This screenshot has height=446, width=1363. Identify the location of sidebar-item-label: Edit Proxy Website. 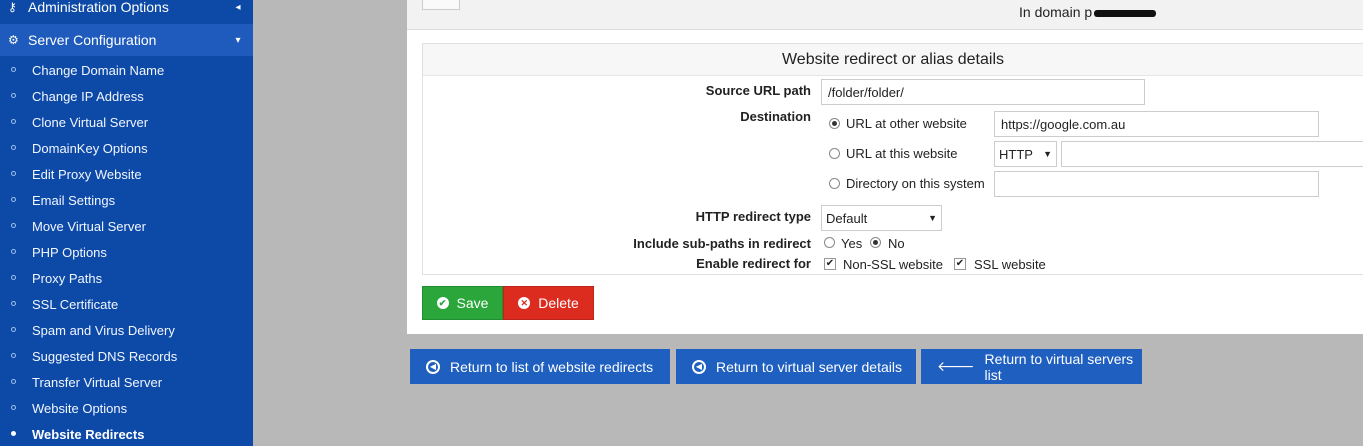
(87, 174).